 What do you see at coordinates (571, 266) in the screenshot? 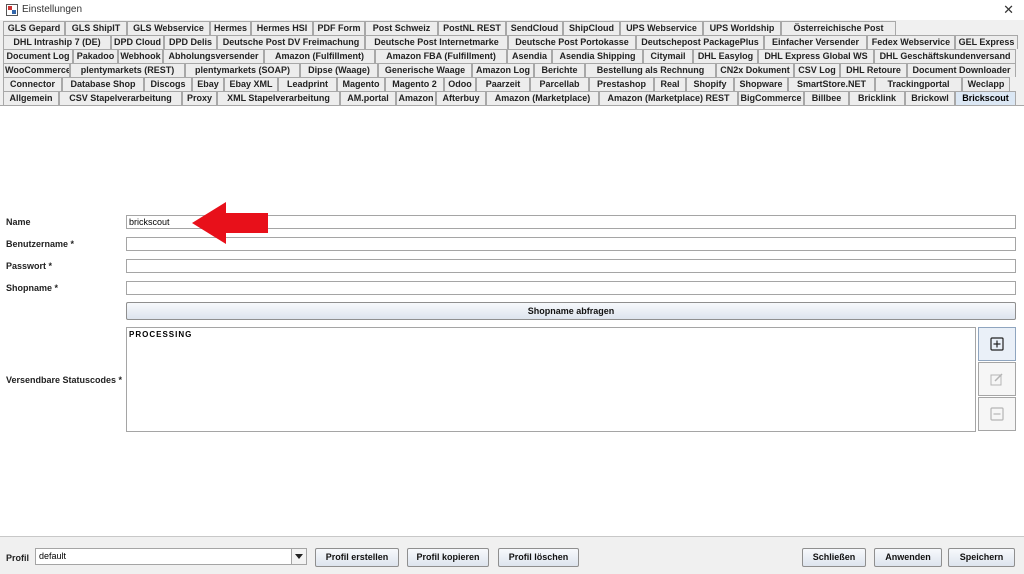
I see `password-field` at bounding box center [571, 266].